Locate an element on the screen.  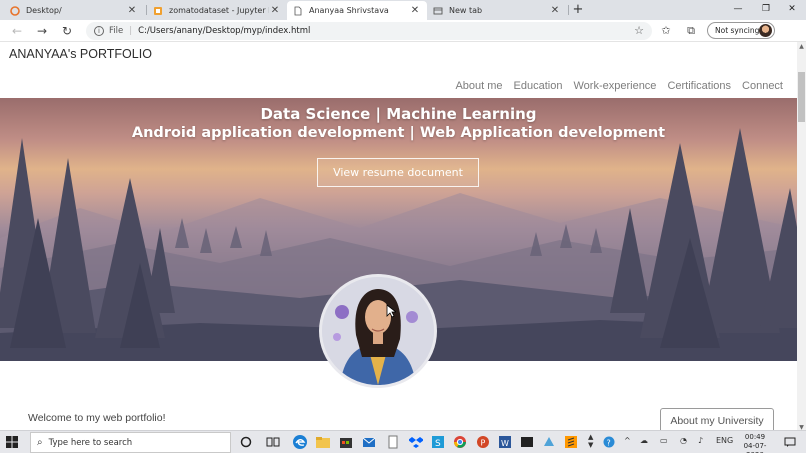
info-icon: i is located at coordinates (99, 31).